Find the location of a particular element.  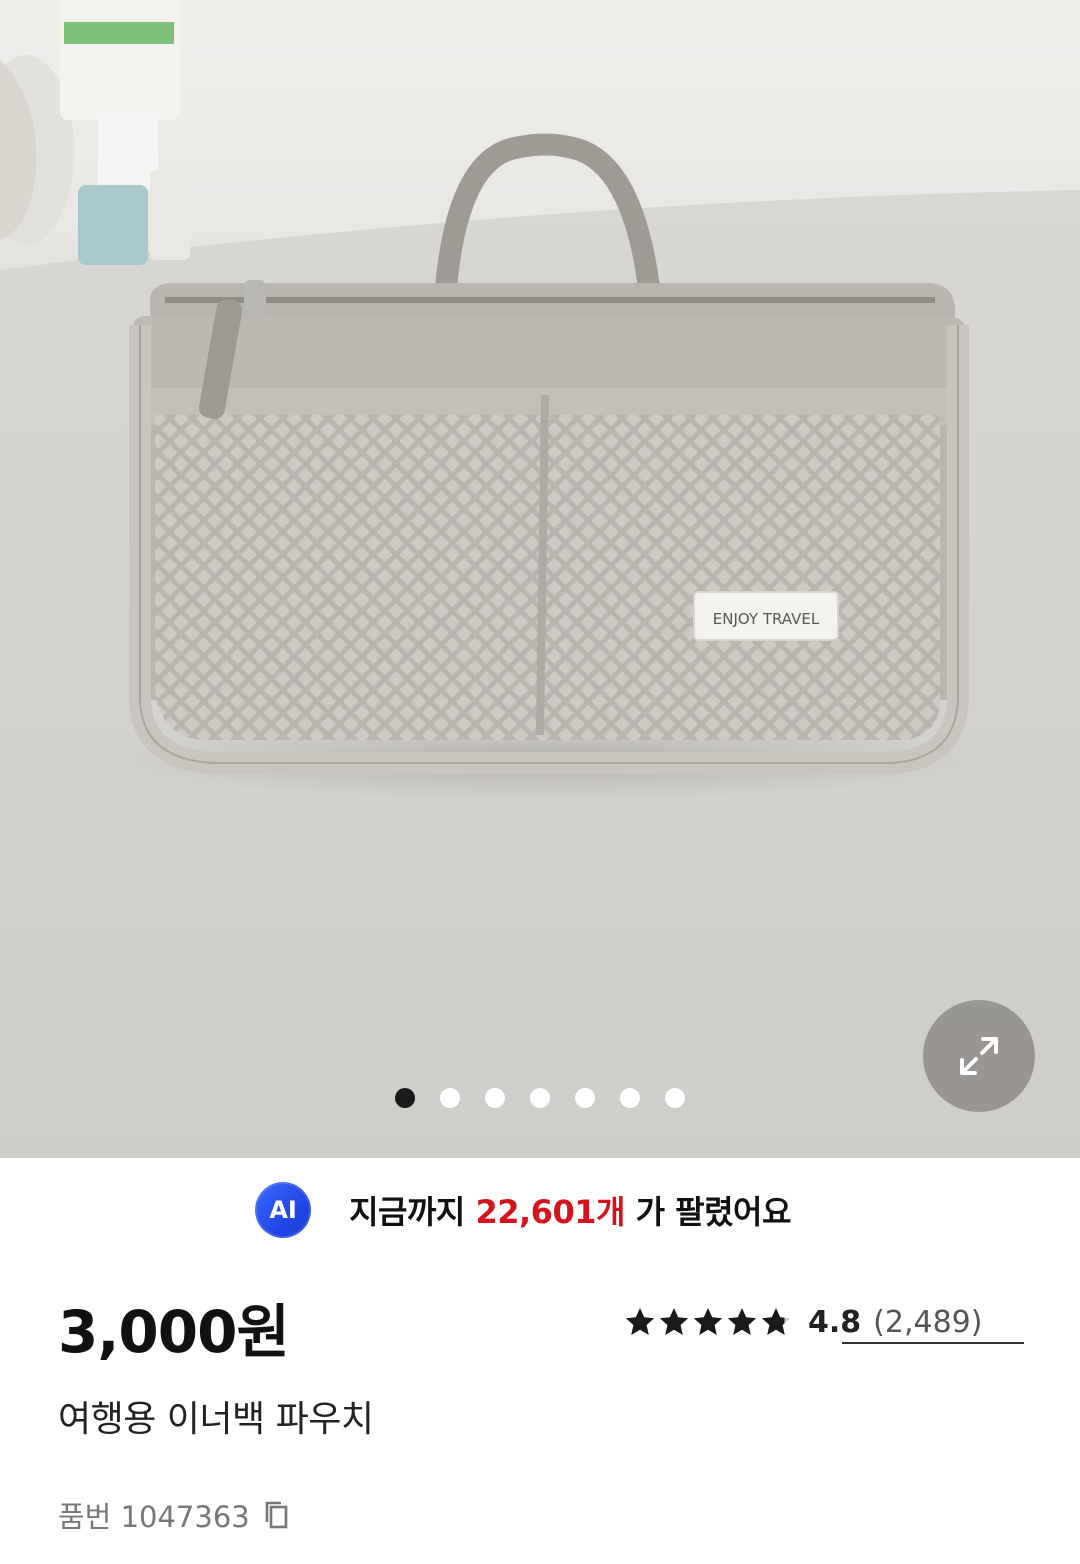

rating-summary: 4.8 (2,489) is located at coordinates (803, 1322).